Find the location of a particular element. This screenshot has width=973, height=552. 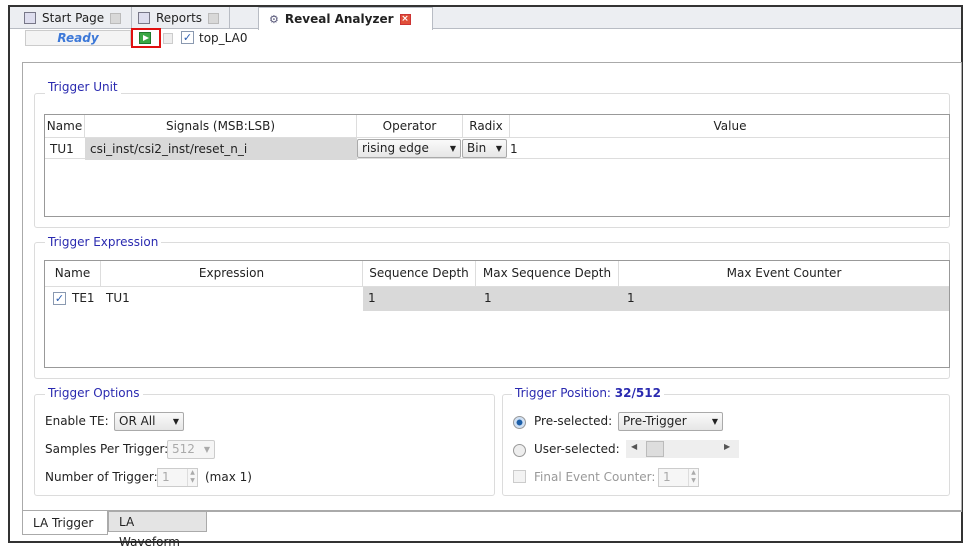

column-header: Signals (MSB:LSB) is located at coordinates (221, 126).